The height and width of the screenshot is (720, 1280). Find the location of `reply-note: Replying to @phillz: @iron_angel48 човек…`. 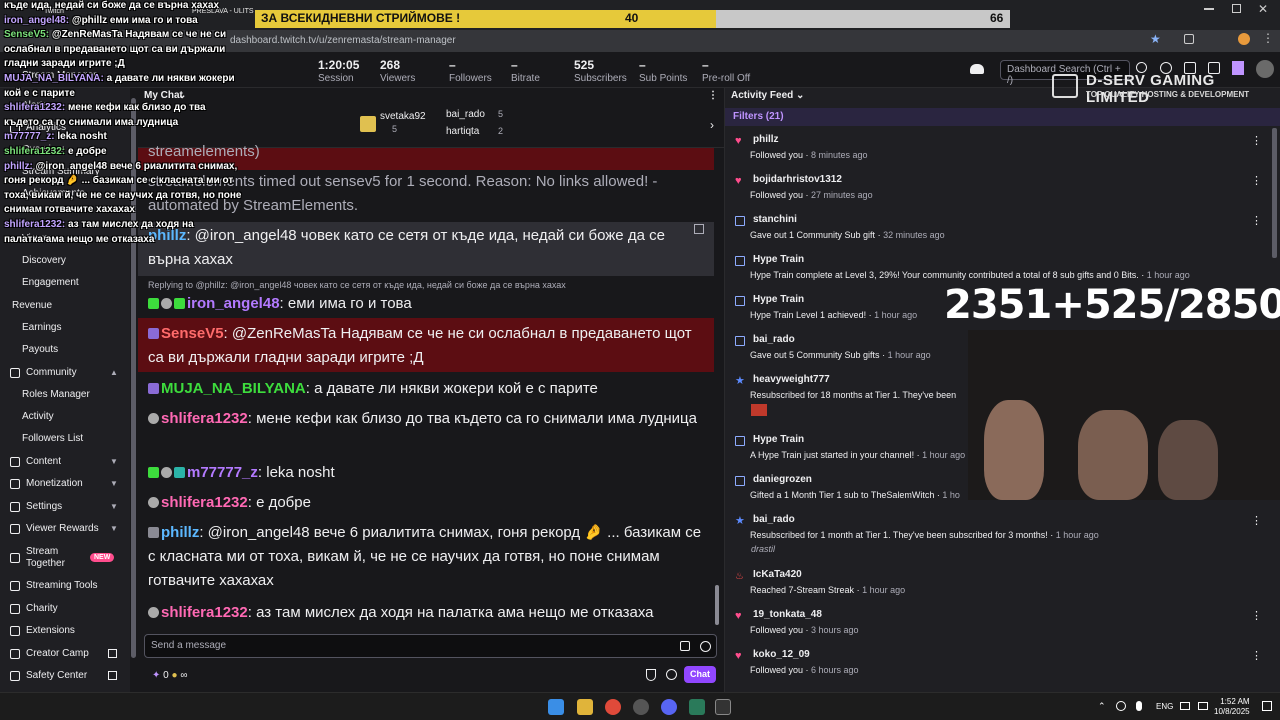

reply-note: Replying to @phillz: @iron_angel48 човек… is located at coordinates (357, 285).